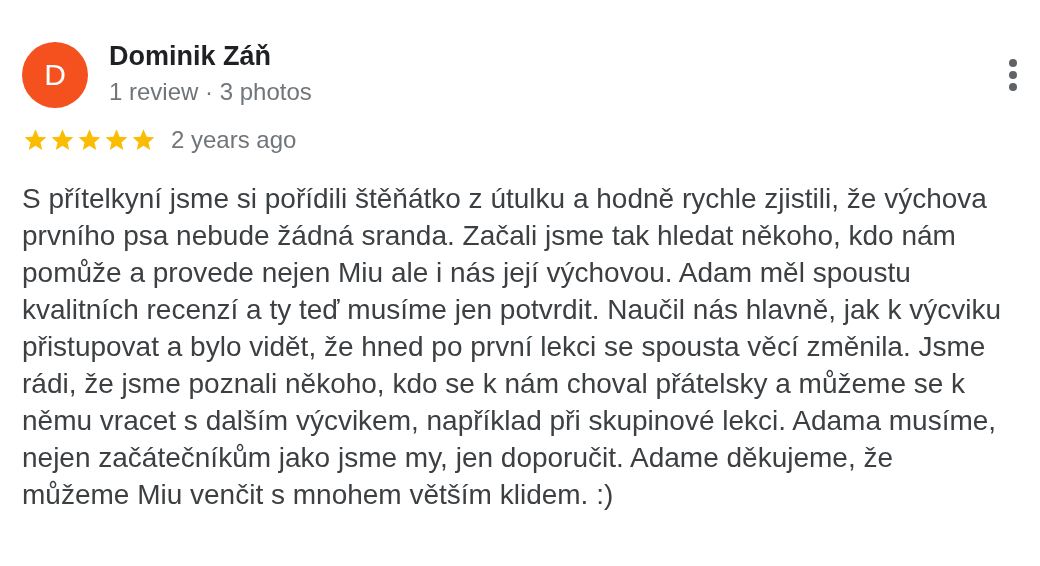 Image resolution: width=1040 pixels, height=566 pixels. I want to click on avatar: D, so click(55, 75).